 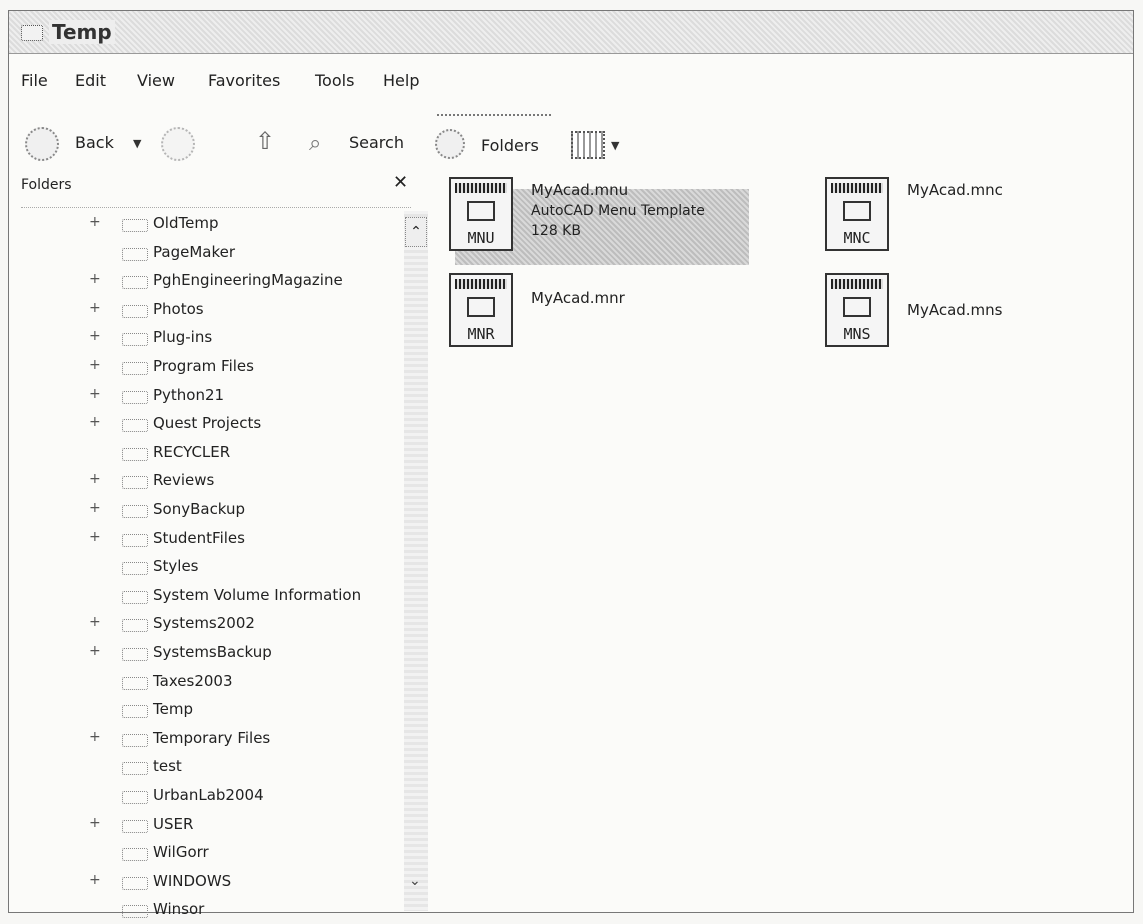 I want to click on menu-favorites: Favorites, so click(x=244, y=80).